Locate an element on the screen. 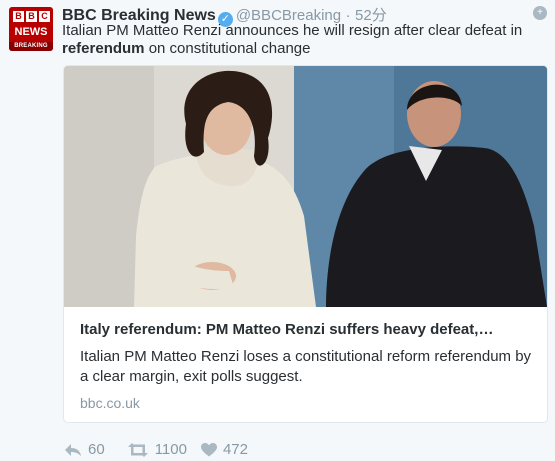  avatar-news-label: NEWS is located at coordinates (31, 32).